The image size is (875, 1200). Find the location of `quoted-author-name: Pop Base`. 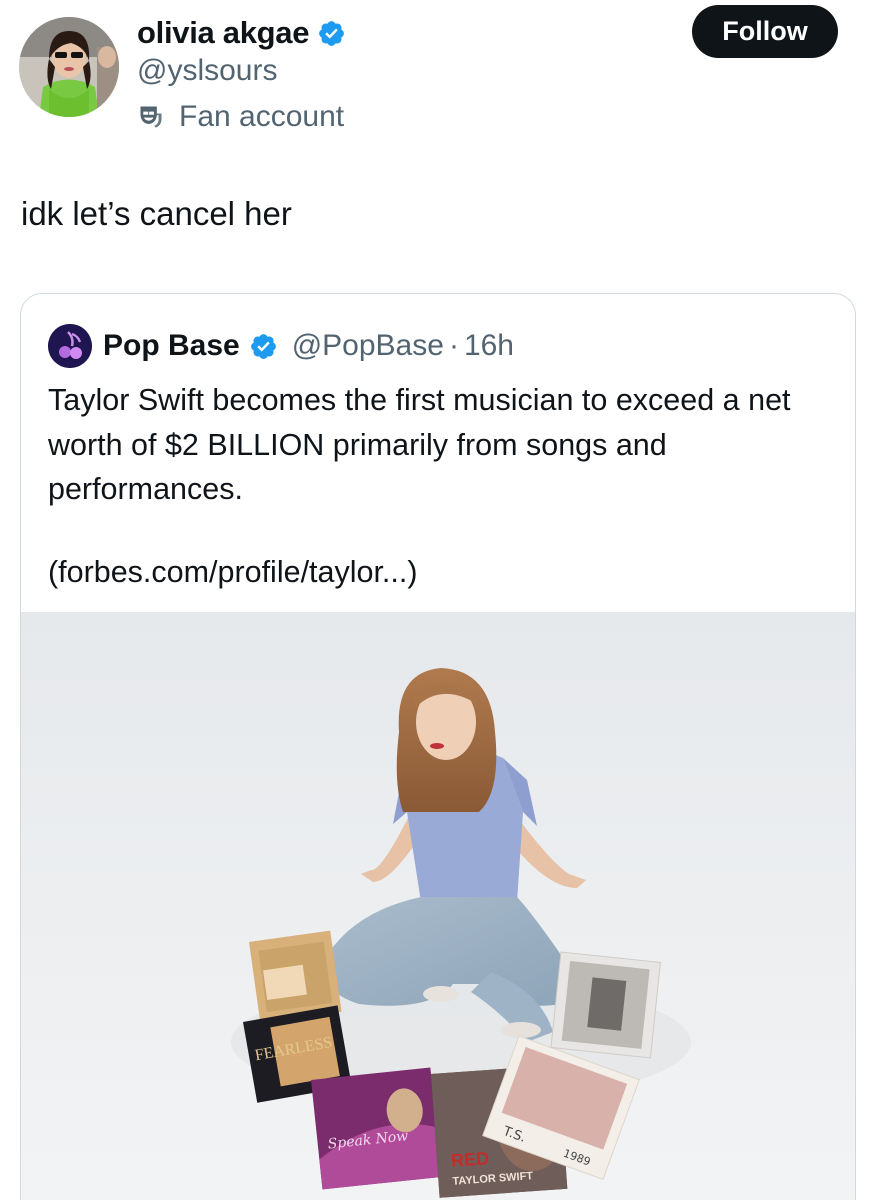

quoted-author-name: Pop Base is located at coordinates (171, 346).